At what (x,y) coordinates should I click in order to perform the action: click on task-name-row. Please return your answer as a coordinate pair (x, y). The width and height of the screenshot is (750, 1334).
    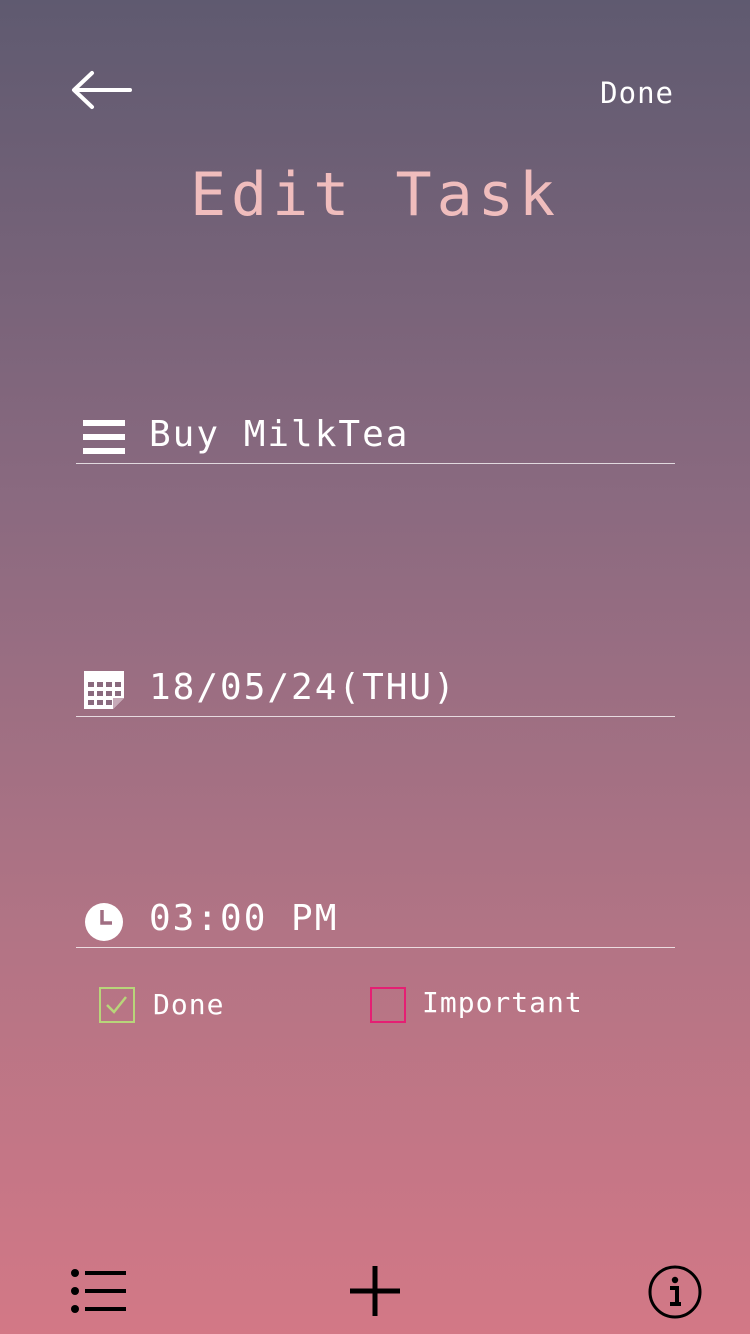
    Looking at the image, I should click on (375, 433).